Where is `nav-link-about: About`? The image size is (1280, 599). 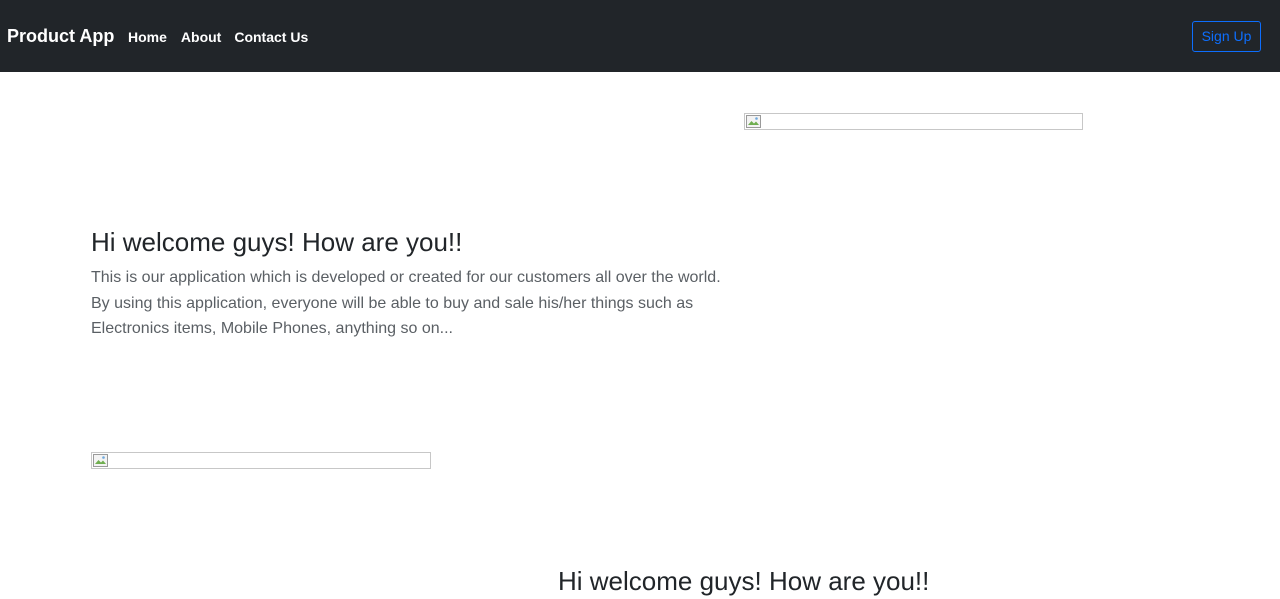
nav-link-about: About is located at coordinates (201, 37).